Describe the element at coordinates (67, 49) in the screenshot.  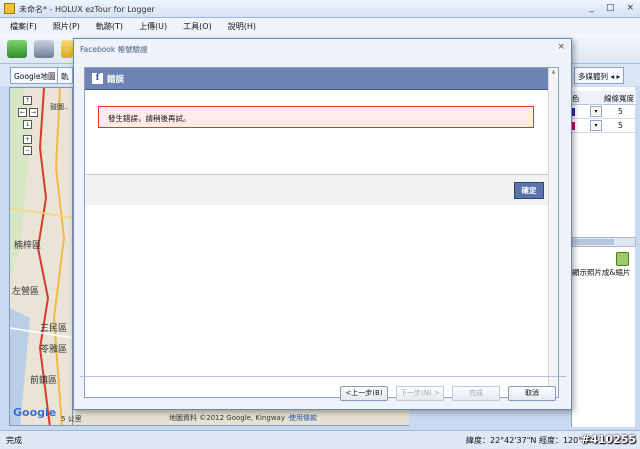
I see `open-folder-icon` at that location.